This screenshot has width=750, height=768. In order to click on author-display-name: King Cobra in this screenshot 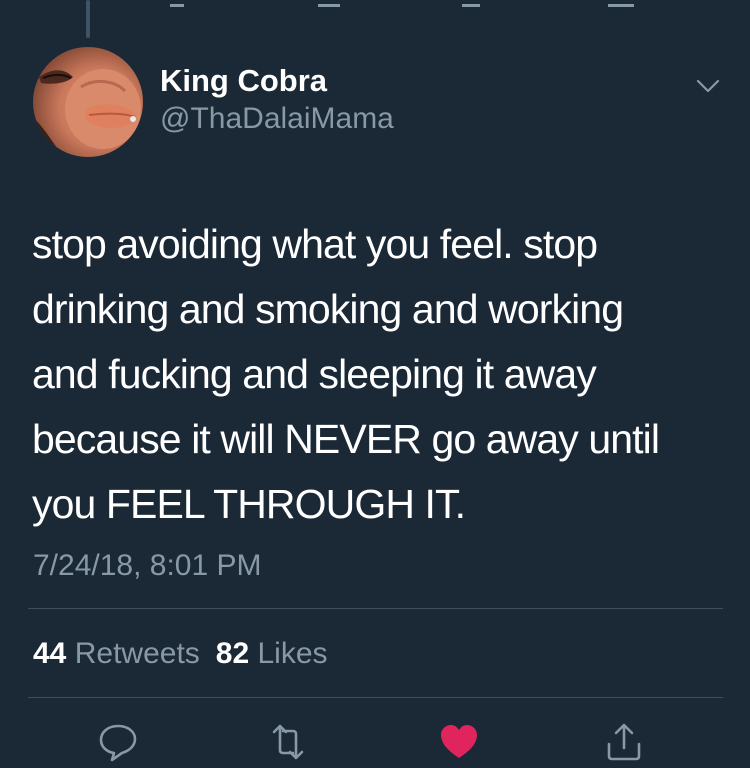, I will do `click(243, 81)`.